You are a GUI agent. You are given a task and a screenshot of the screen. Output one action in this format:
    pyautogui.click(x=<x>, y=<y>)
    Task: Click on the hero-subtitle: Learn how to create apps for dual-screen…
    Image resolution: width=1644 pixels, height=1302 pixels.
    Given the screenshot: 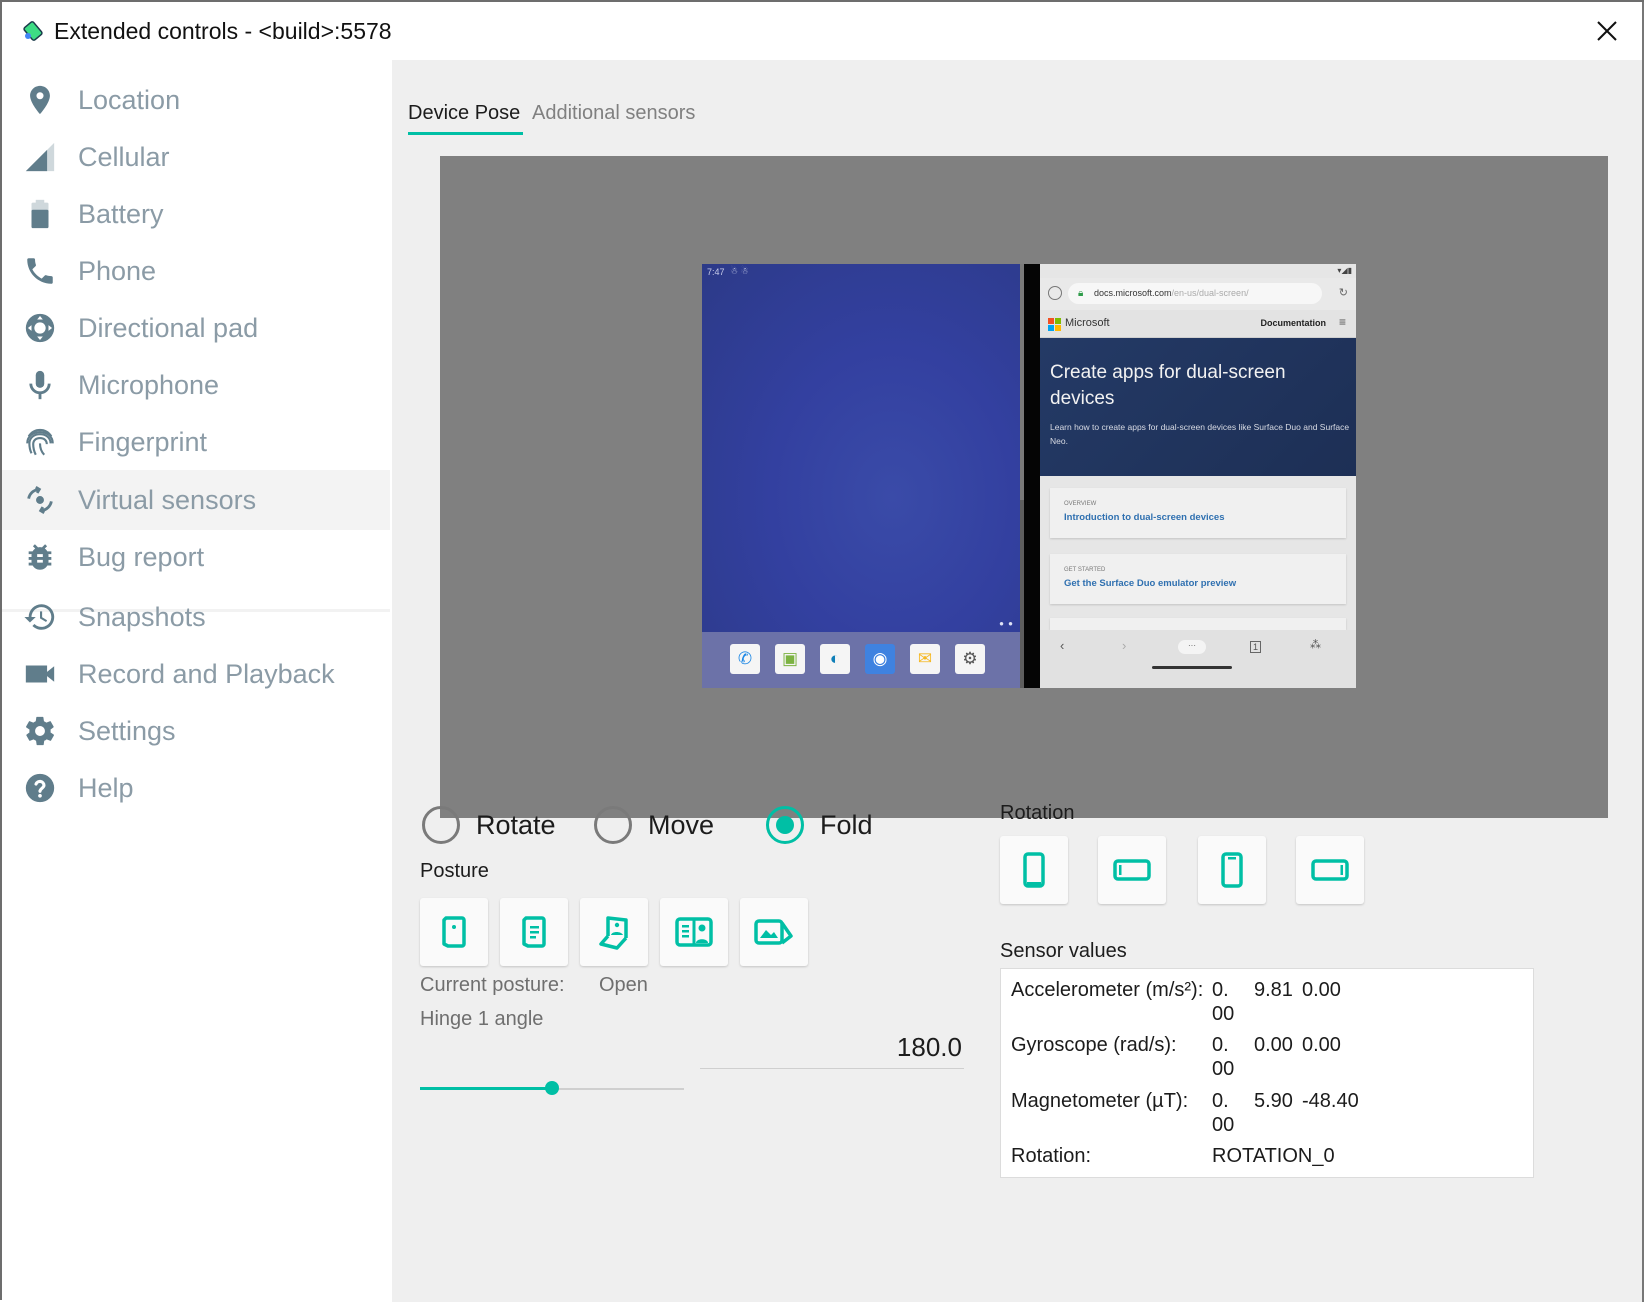 What is the action you would take?
    pyautogui.click(x=1200, y=434)
    